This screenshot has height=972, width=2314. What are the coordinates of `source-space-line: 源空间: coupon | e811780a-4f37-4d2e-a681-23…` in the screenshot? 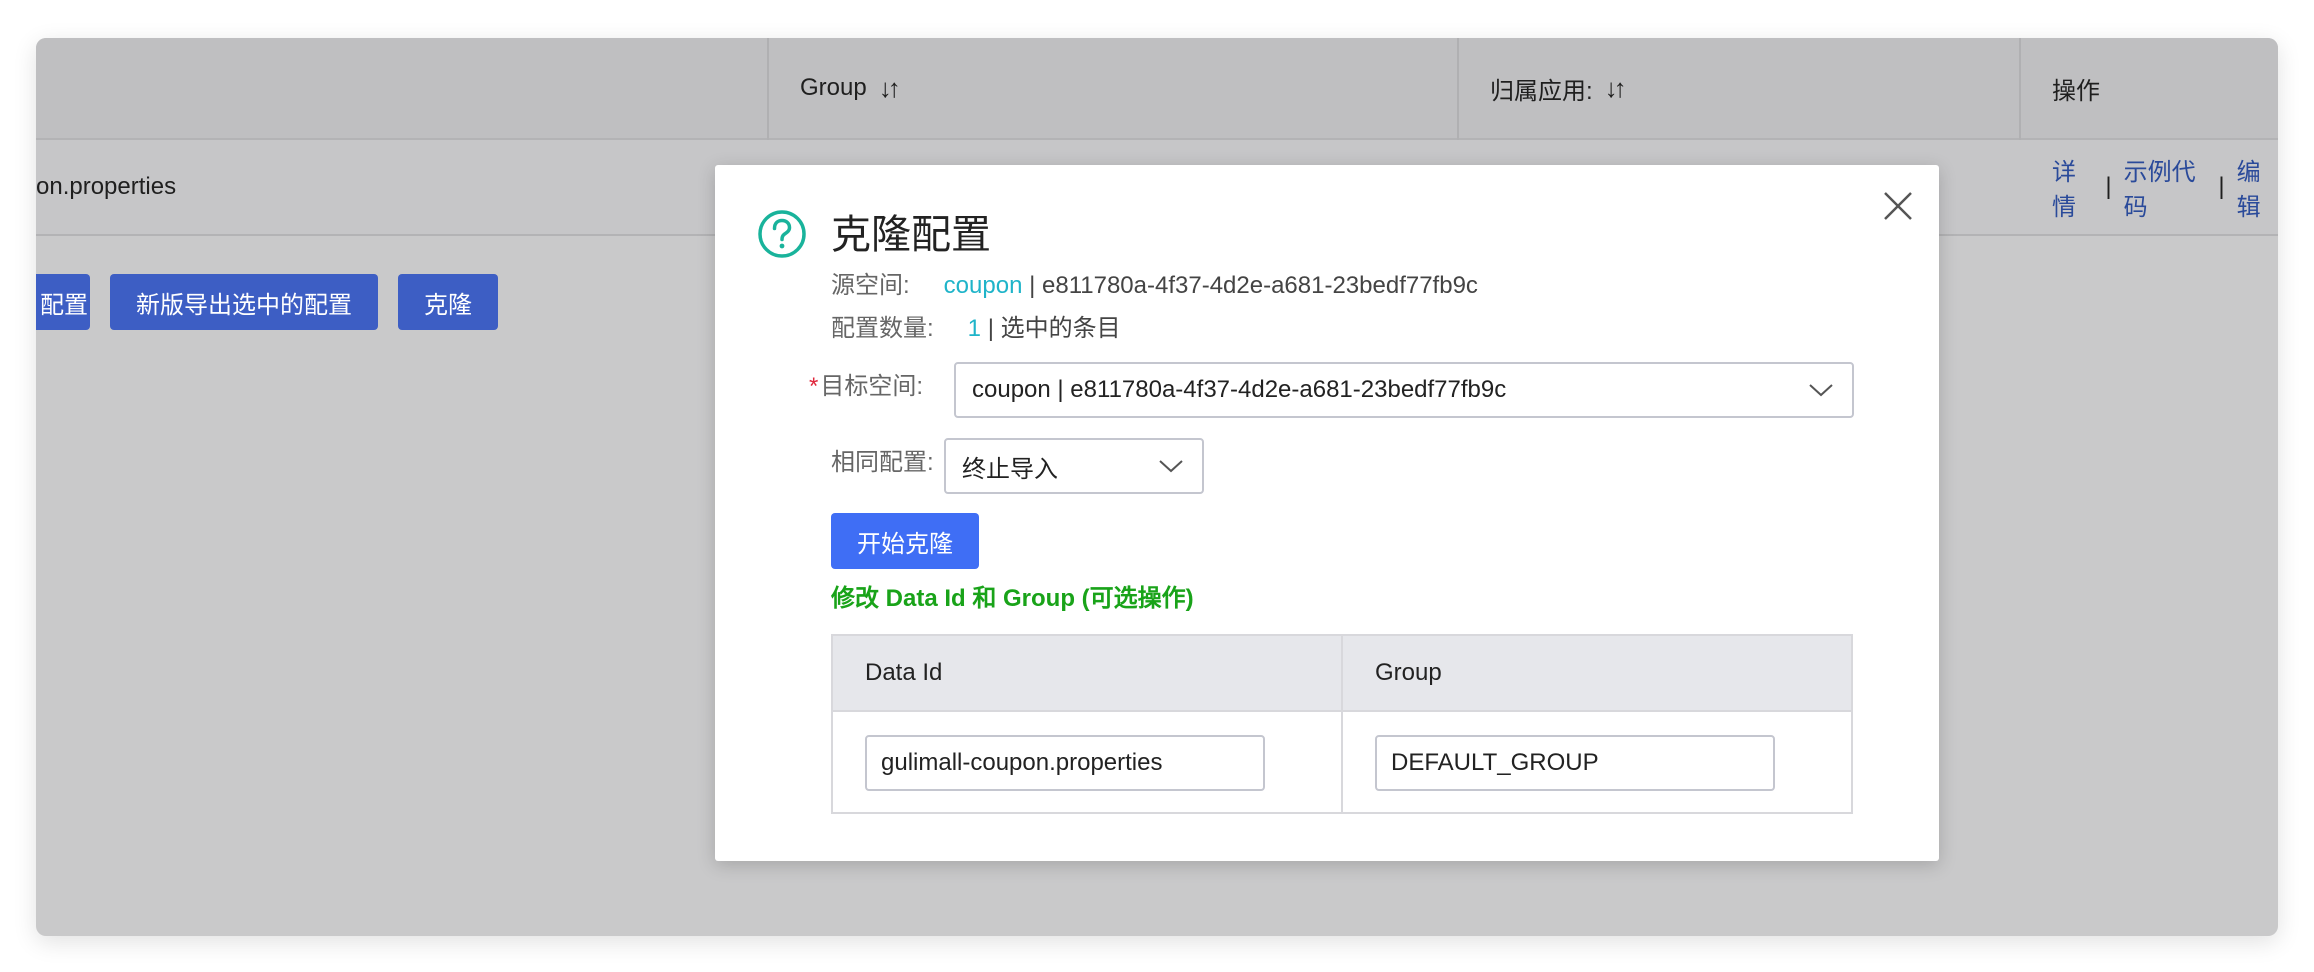 It's located at (1154, 286).